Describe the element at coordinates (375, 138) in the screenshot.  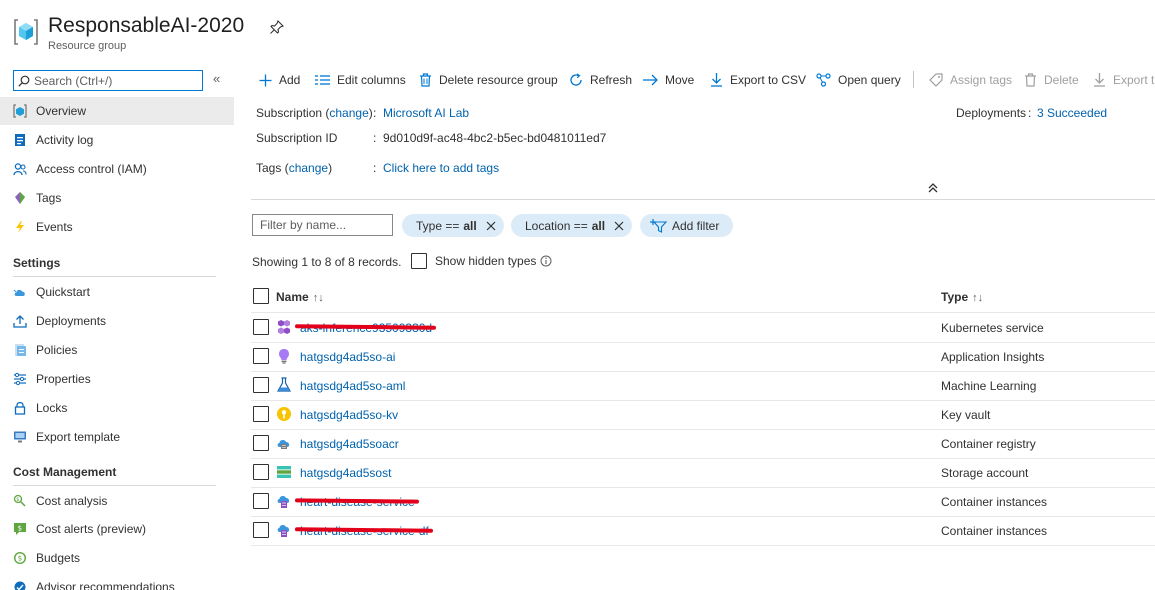
I see `subscription-id-colon: :` at that location.